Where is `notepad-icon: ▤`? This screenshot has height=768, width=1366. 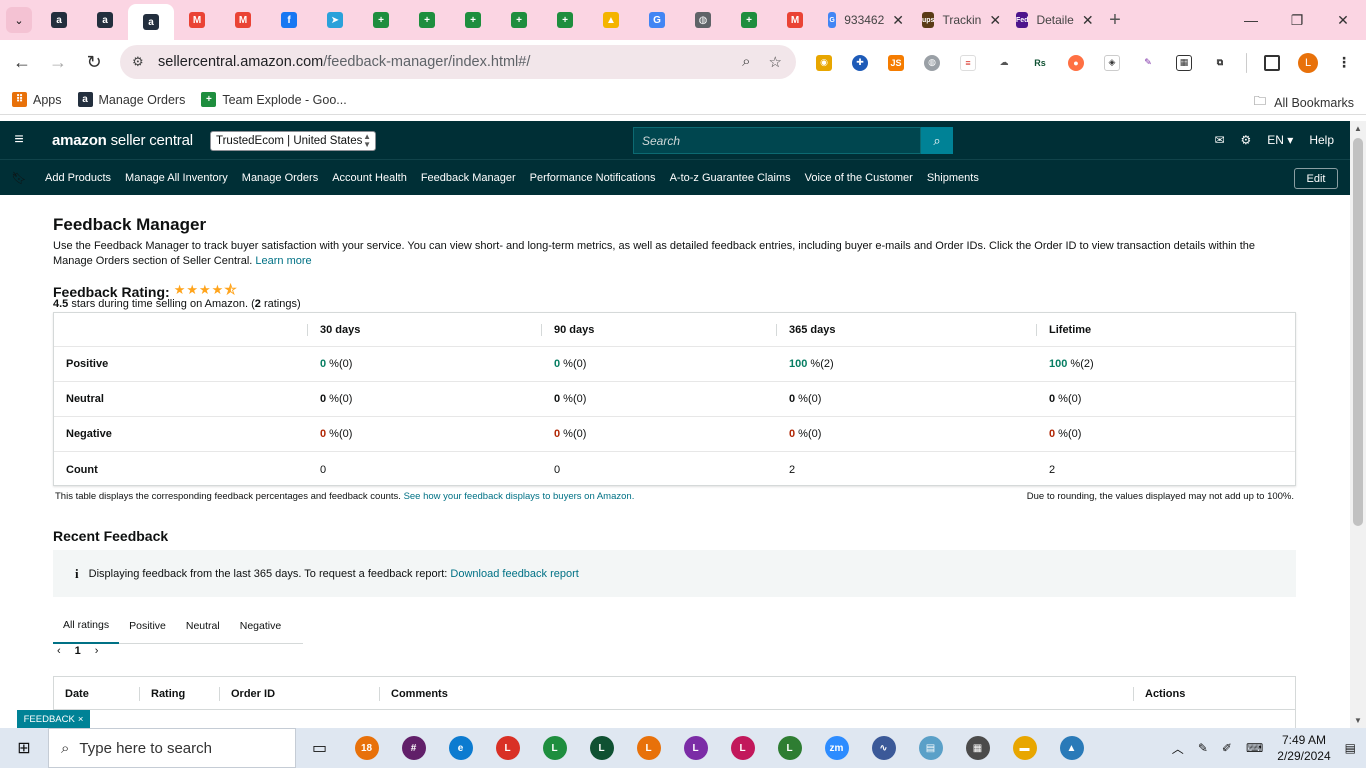
notepad-icon: ▤ is located at coordinates (930, 748).